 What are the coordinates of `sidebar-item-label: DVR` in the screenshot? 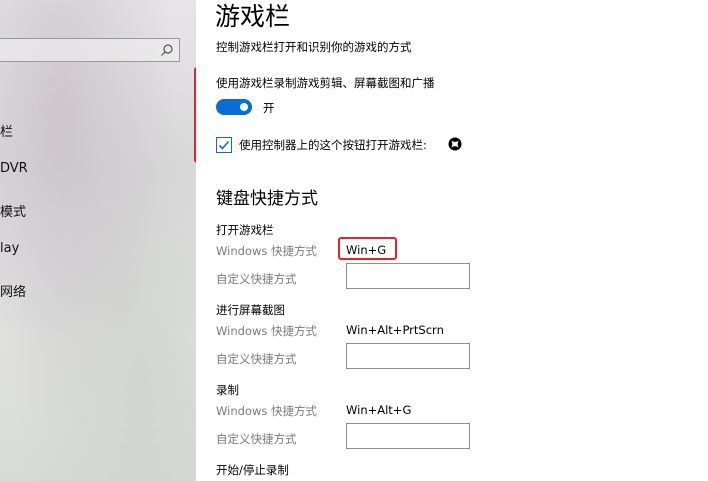 It's located at (14, 168).